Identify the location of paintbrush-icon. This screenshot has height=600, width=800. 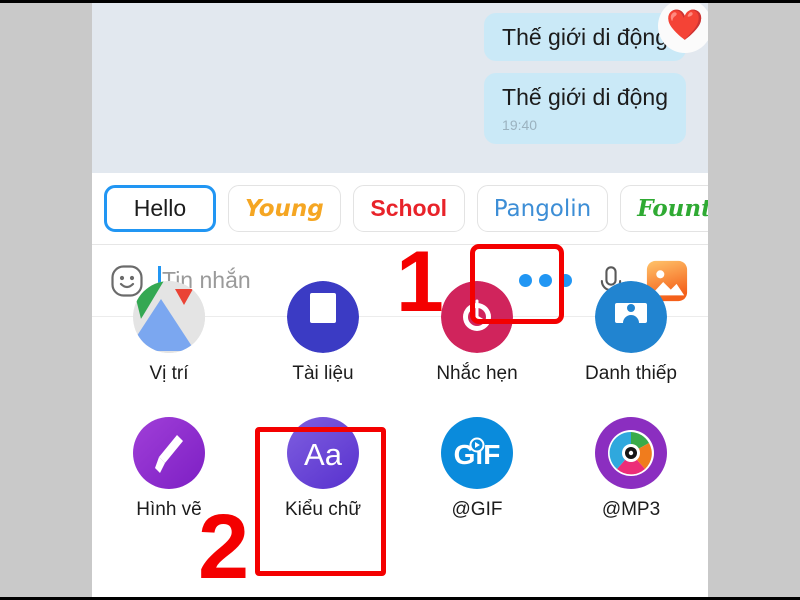
(169, 453).